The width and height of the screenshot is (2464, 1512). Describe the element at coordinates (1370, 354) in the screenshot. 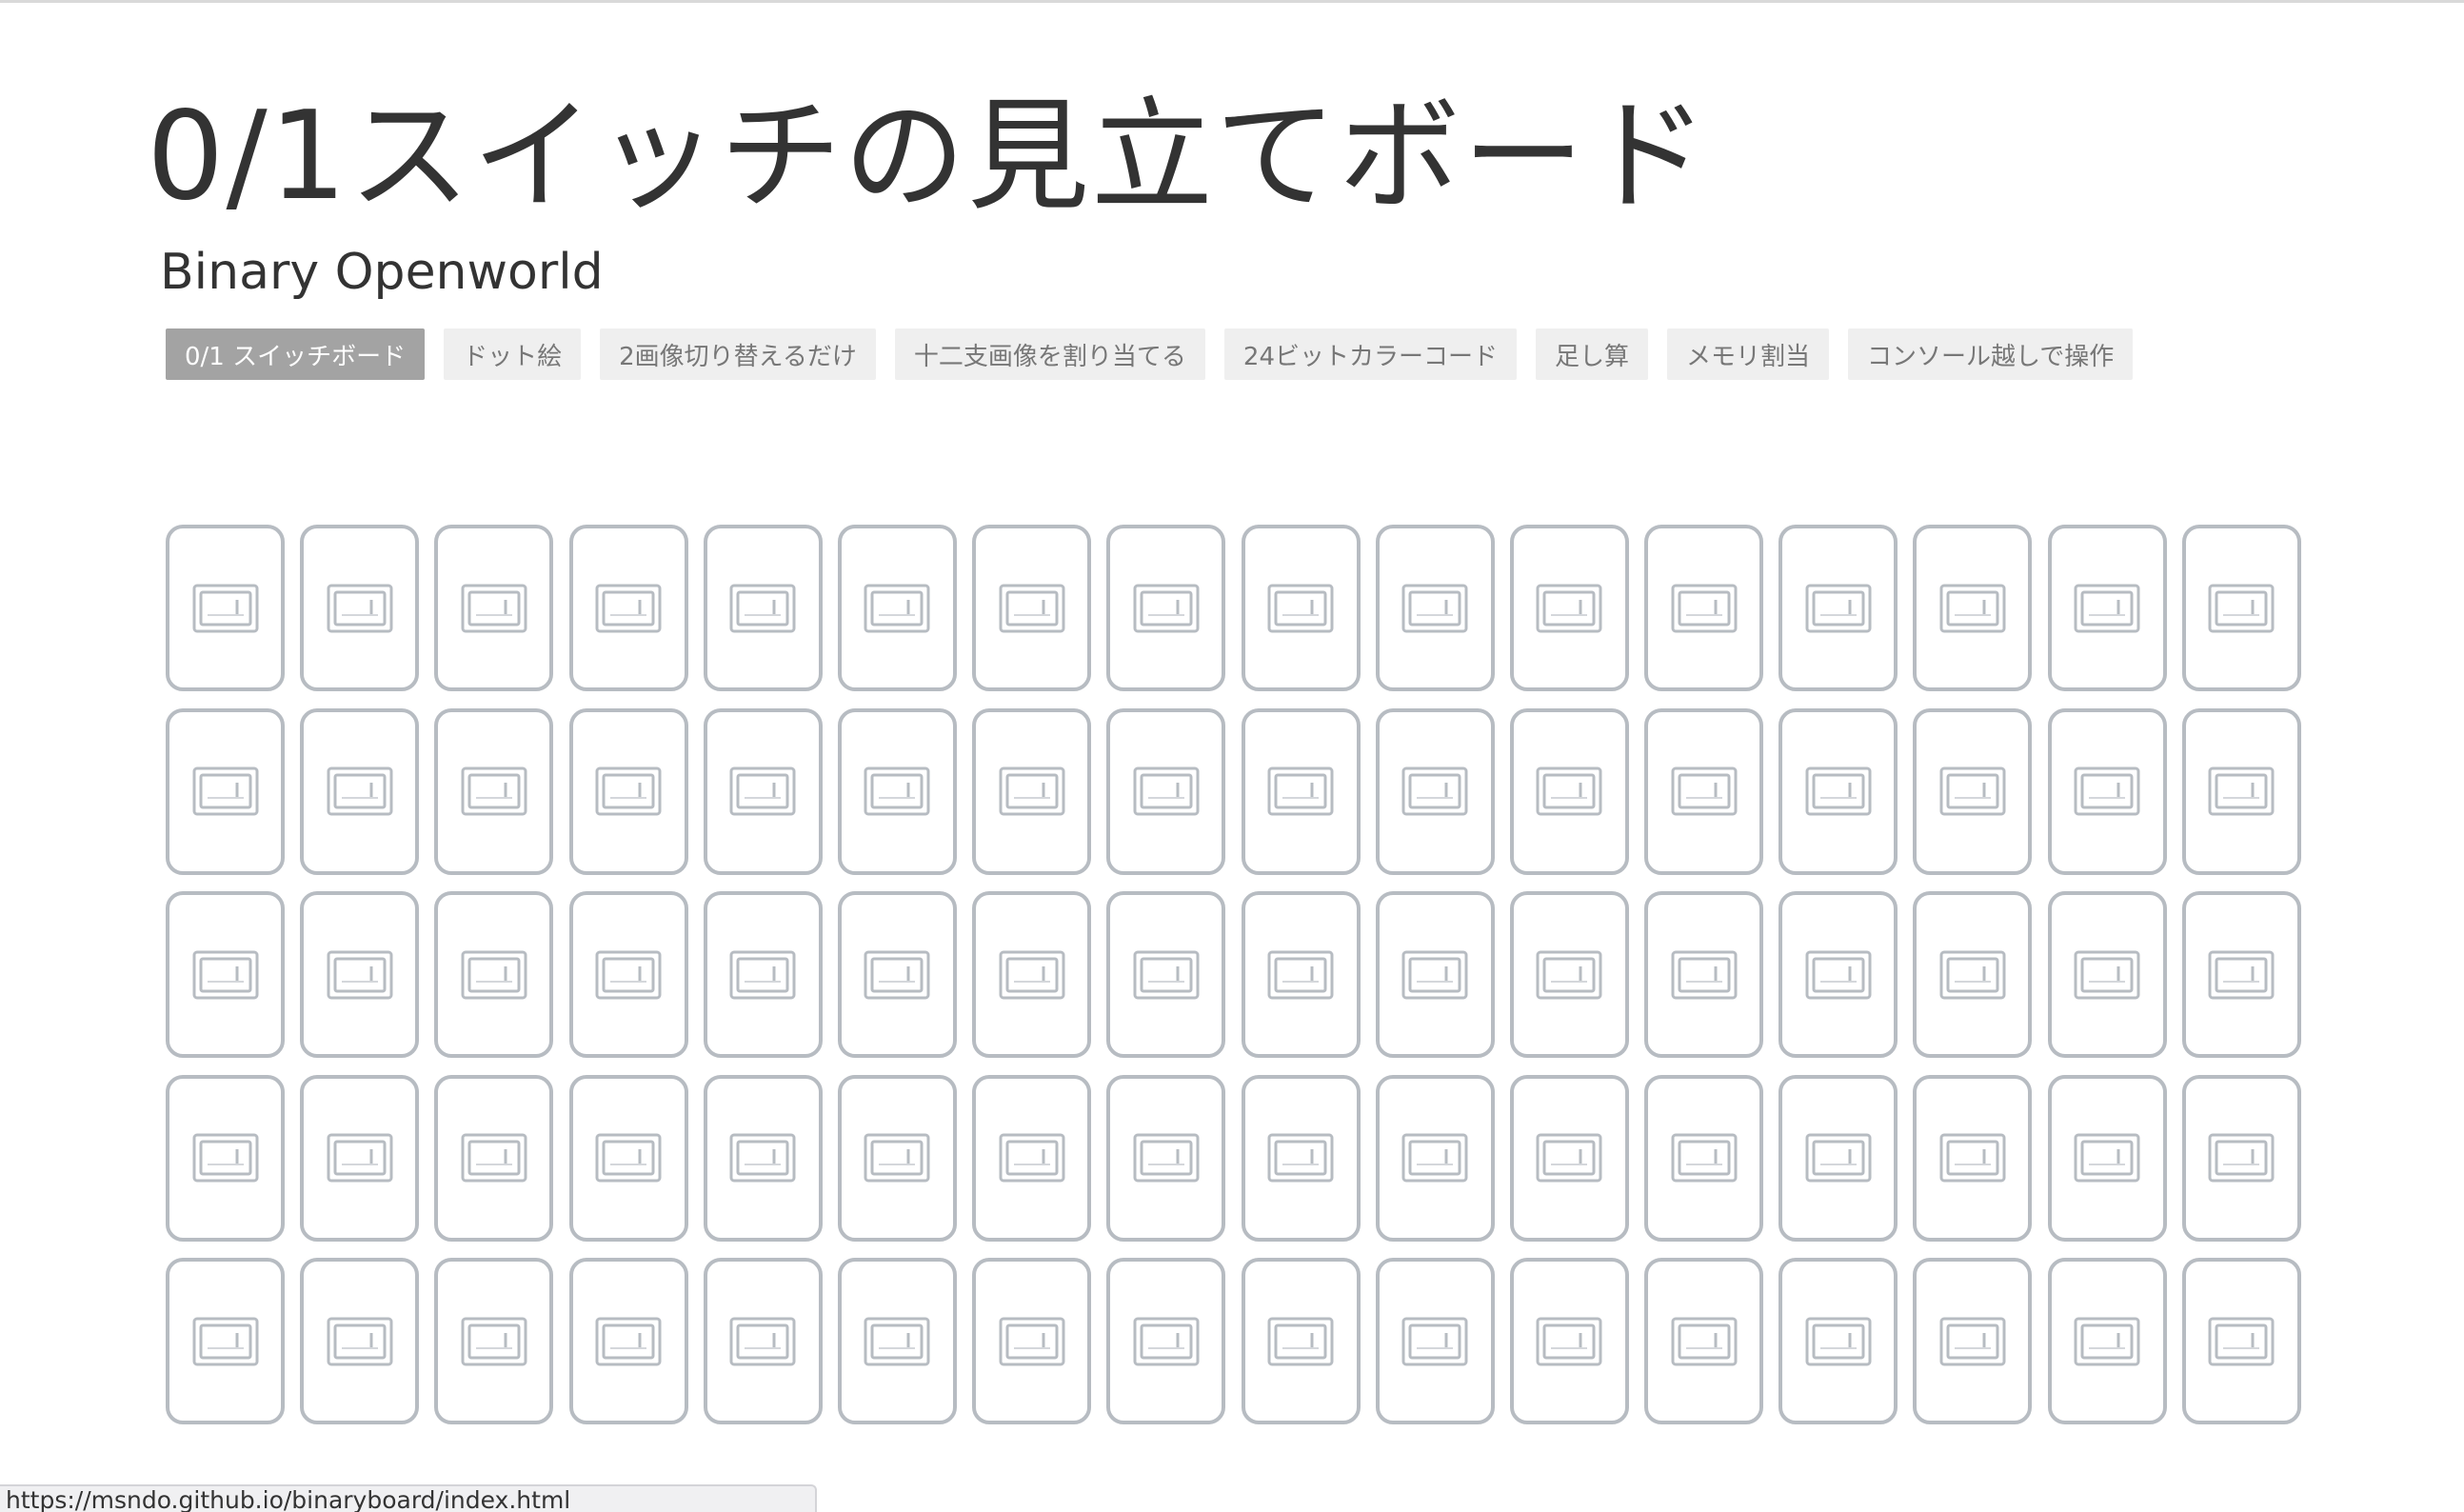

I see `tab-24bit-color: 24ビットカラーコード` at that location.